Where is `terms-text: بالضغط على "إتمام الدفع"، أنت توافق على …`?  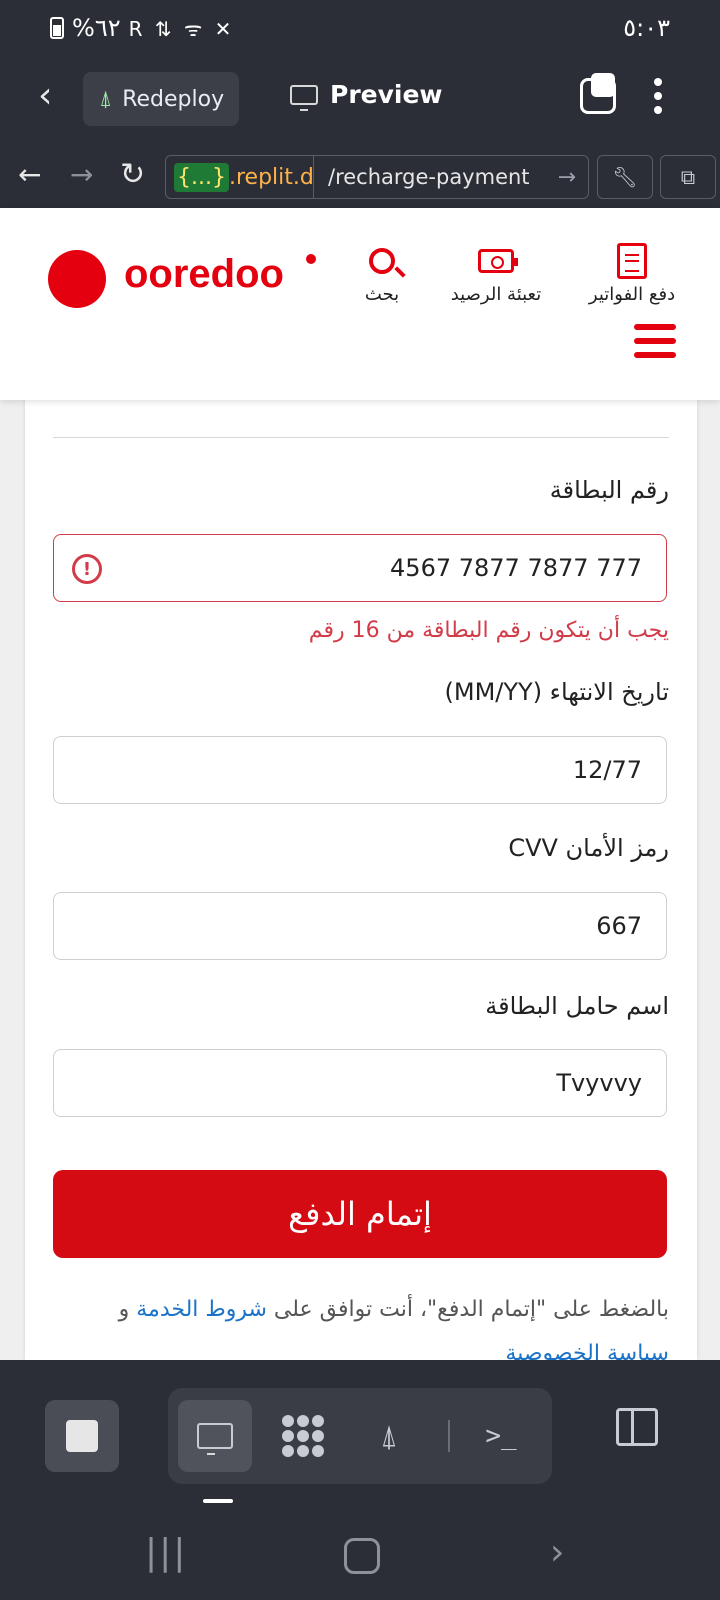 terms-text: بالضغط على "إتمام الدفع"، أنت توافق على … is located at coordinates (361, 1324).